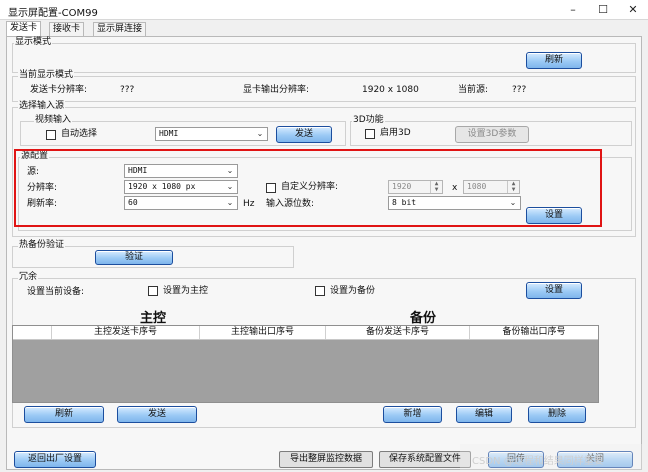  Describe the element at coordinates (353, 291) in the screenshot. I see `set-backup-label: 设置为备份` at that location.